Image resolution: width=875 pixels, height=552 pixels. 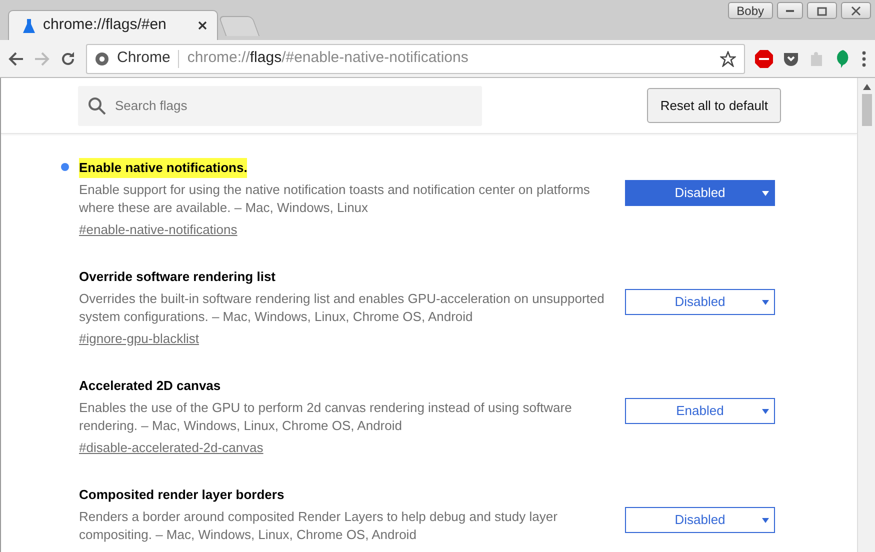 I want to click on pocket-icon, so click(x=791, y=58).